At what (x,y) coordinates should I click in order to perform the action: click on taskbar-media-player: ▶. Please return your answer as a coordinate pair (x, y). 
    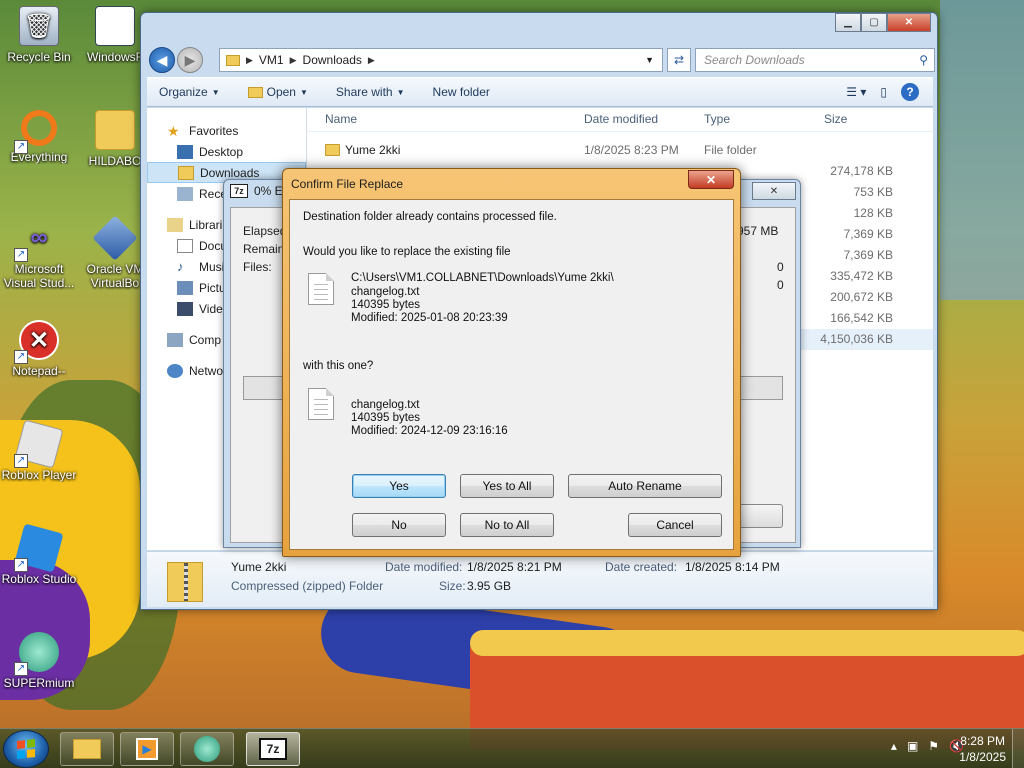
    Looking at the image, I should click on (147, 749).